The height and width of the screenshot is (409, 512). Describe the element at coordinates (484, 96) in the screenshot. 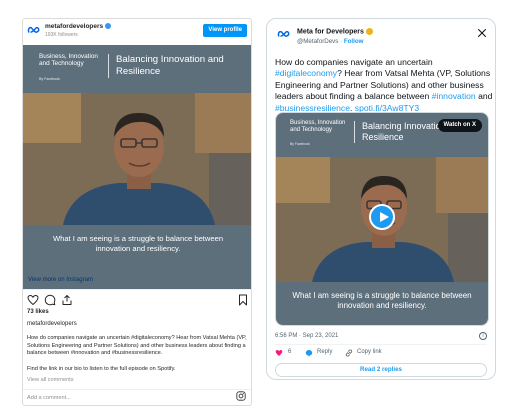

I see `tweet-text-part: and` at that location.